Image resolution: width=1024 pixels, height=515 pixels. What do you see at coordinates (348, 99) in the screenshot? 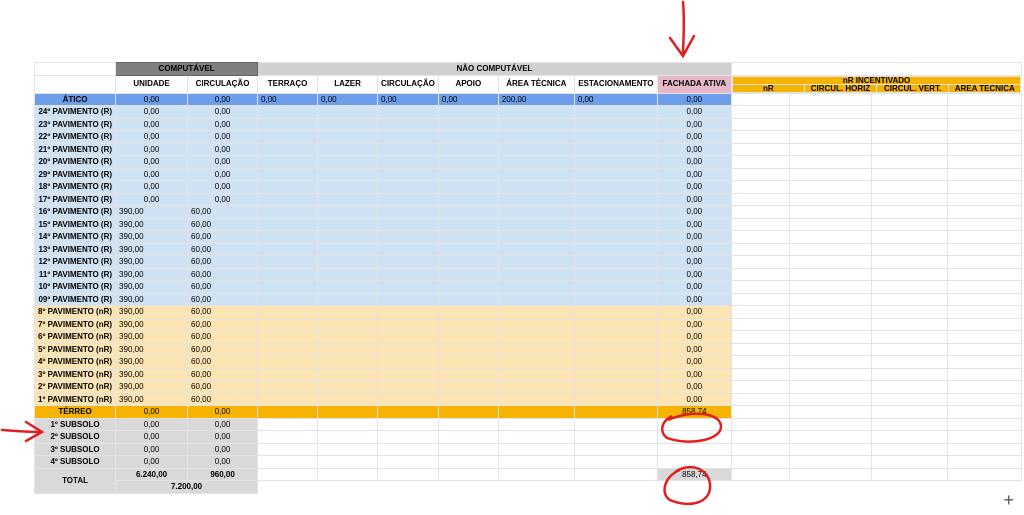
I see `cell-lazer: 0,00` at bounding box center [348, 99].